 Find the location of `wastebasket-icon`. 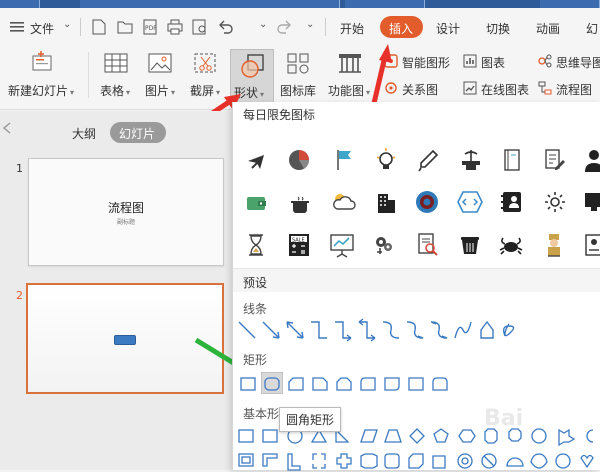

wastebasket-icon is located at coordinates (470, 245).